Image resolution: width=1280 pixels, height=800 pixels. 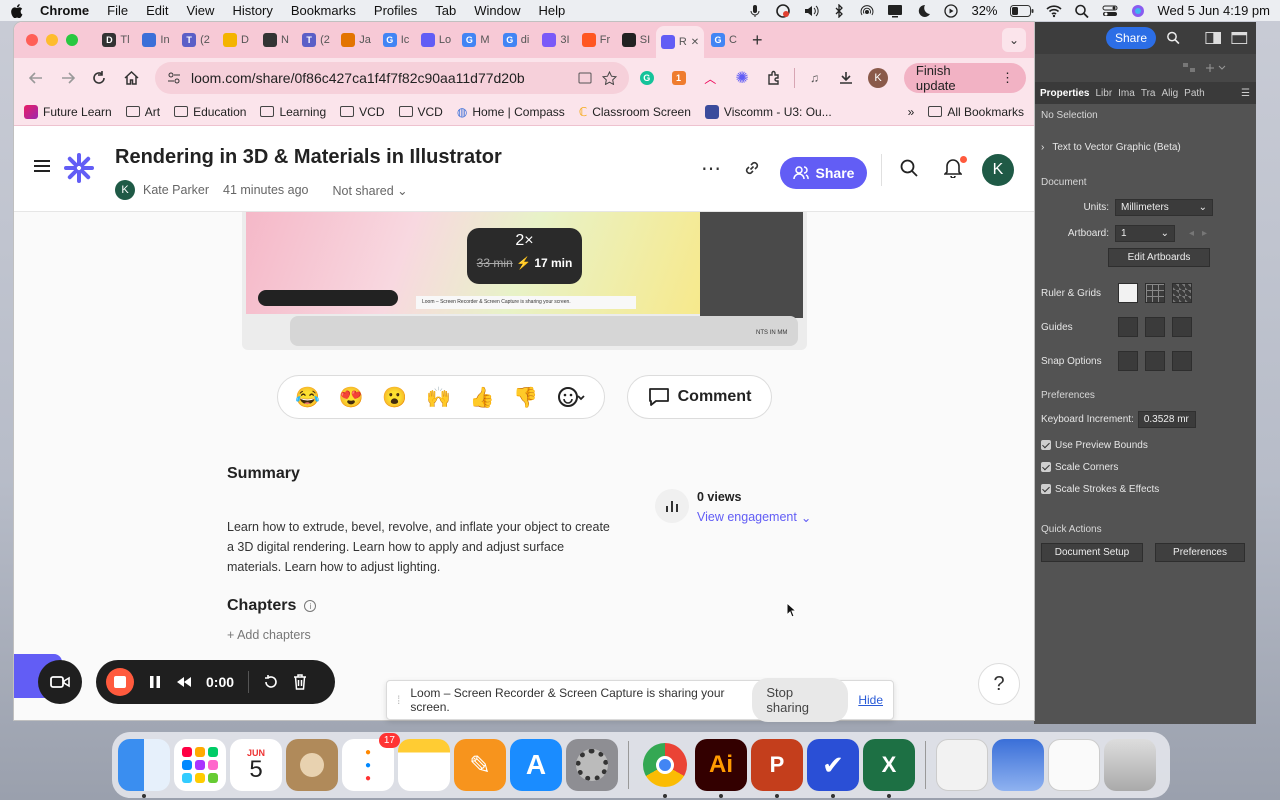 What do you see at coordinates (636, 40) in the screenshot?
I see `browser-tab: SI` at bounding box center [636, 40].